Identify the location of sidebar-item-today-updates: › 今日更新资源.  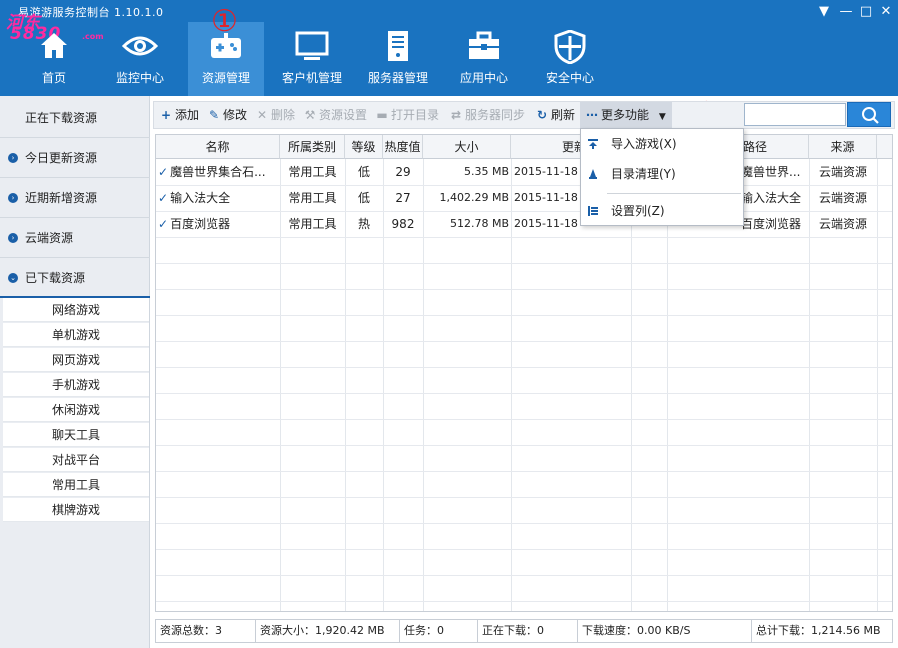
(75, 158).